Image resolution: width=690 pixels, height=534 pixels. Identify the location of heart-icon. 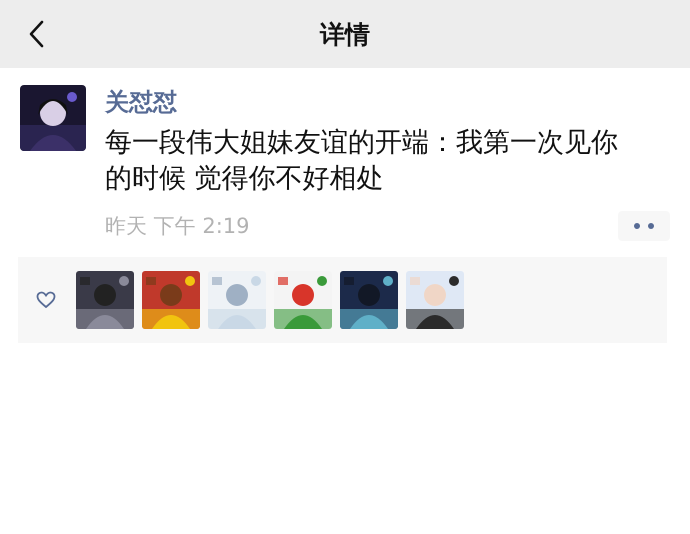
(46, 300).